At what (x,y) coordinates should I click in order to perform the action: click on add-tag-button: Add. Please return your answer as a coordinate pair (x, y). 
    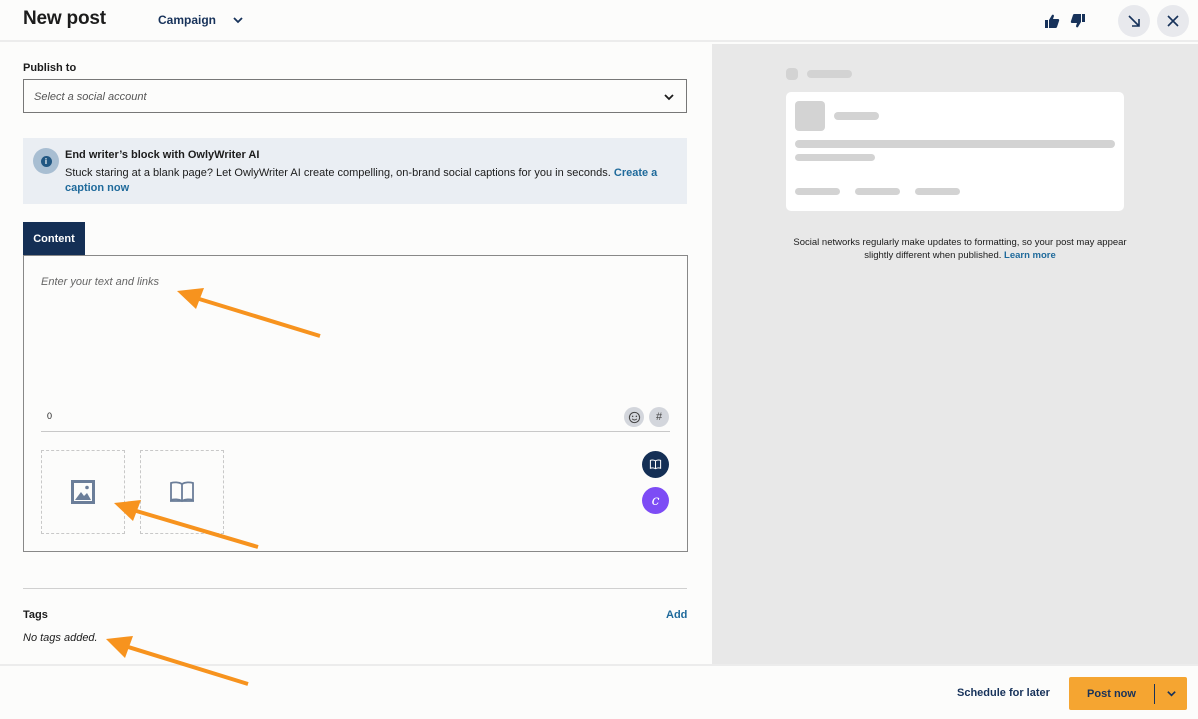
    Looking at the image, I should click on (676, 615).